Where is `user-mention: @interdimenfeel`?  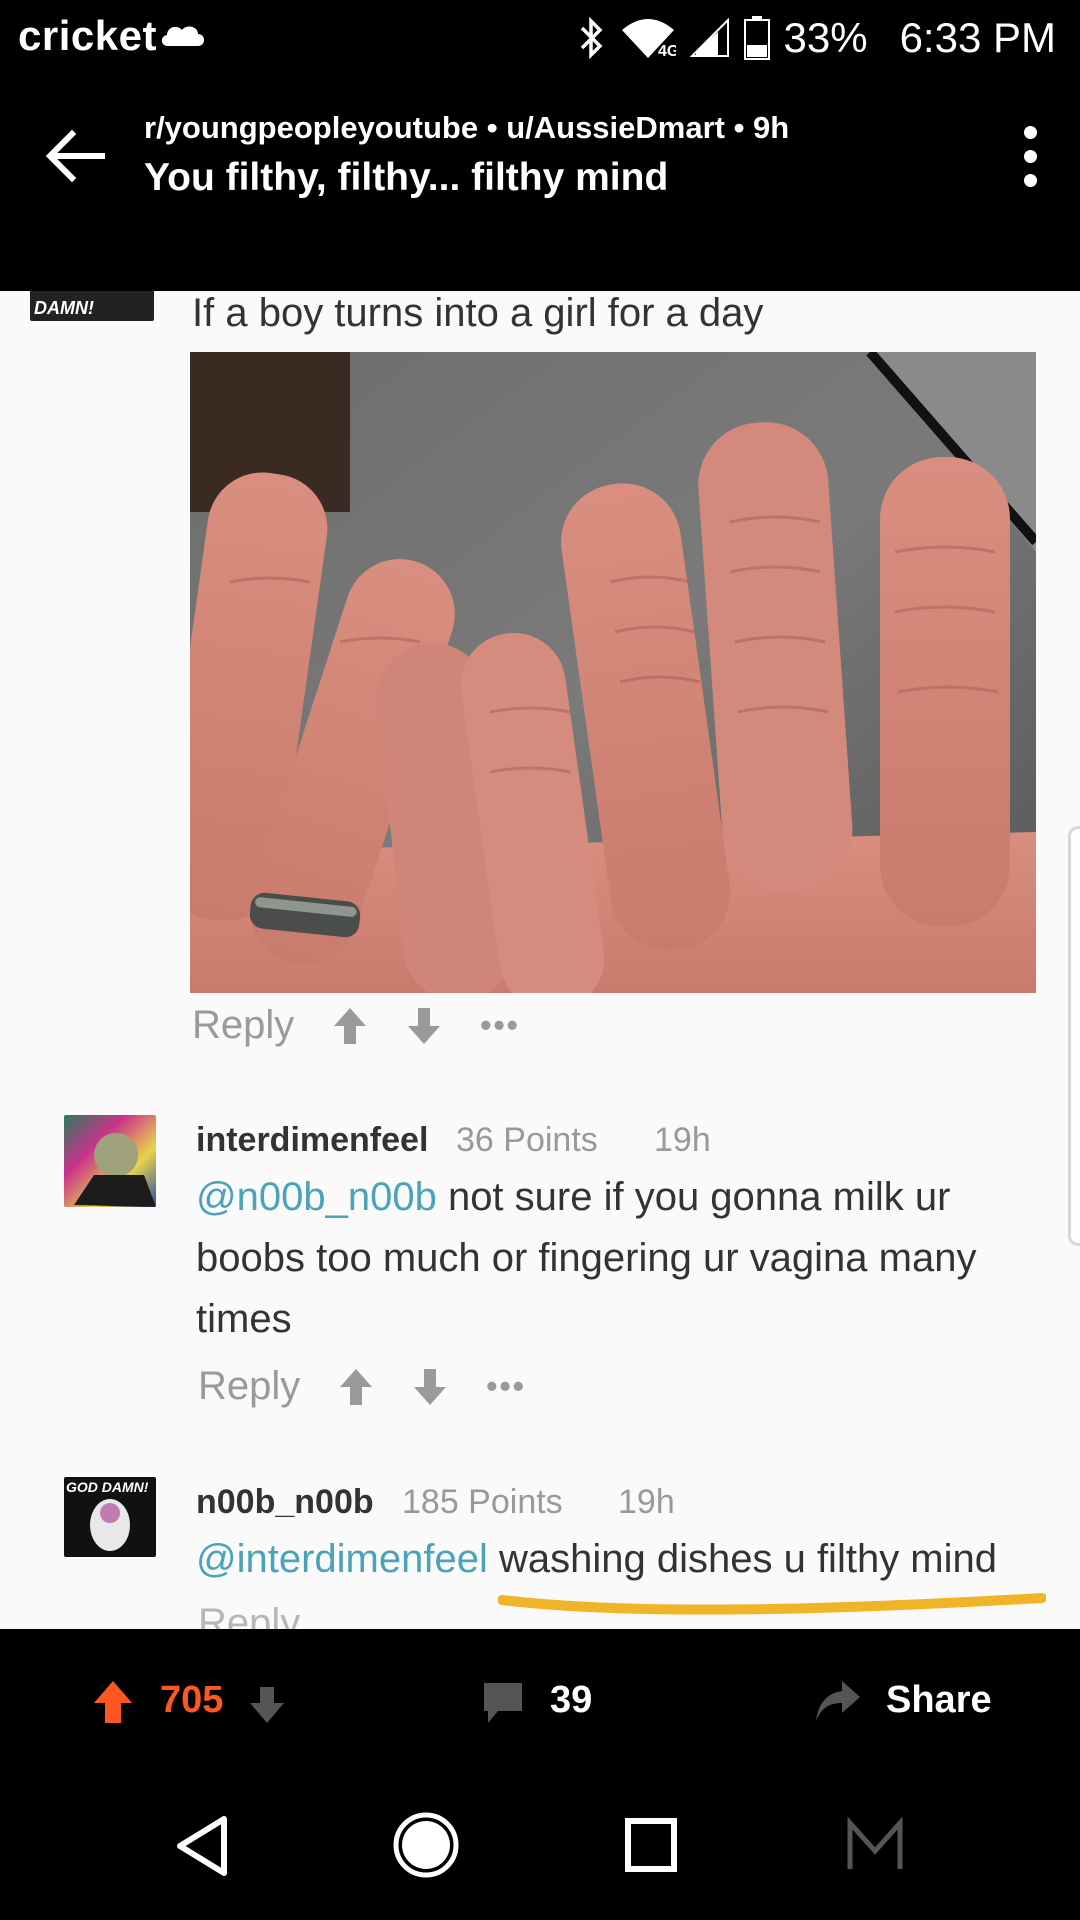 user-mention: @interdimenfeel is located at coordinates (342, 1559).